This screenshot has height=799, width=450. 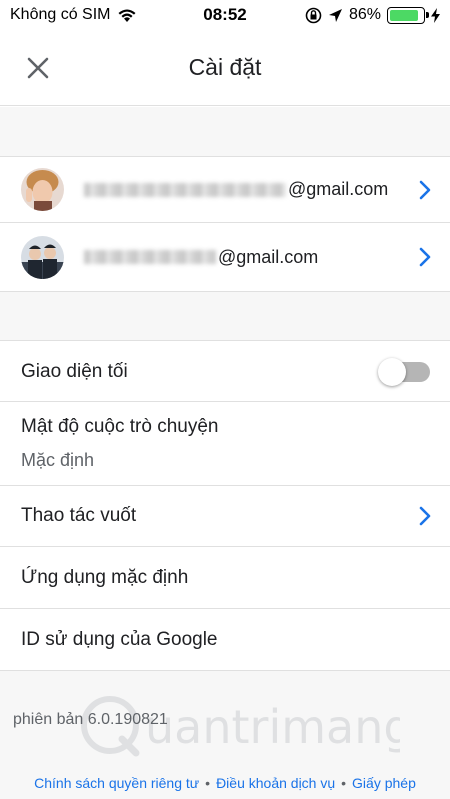 What do you see at coordinates (60, 14) in the screenshot?
I see `carrier-label: Không có SIM` at bounding box center [60, 14].